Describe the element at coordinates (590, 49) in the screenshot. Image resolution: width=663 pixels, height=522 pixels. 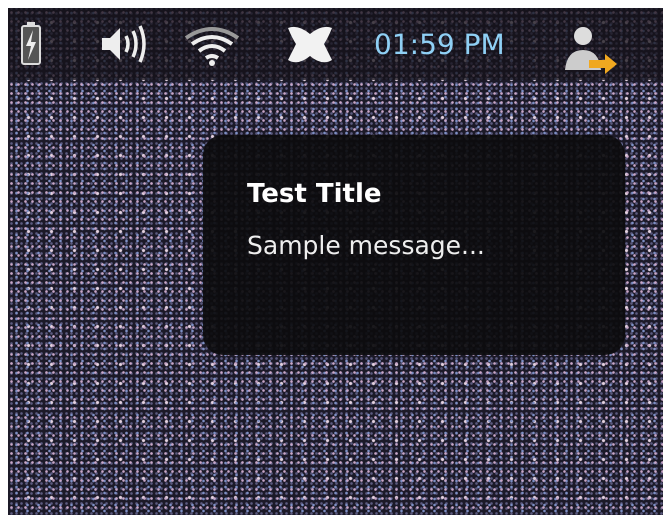
I see `user-switch-icon` at that location.